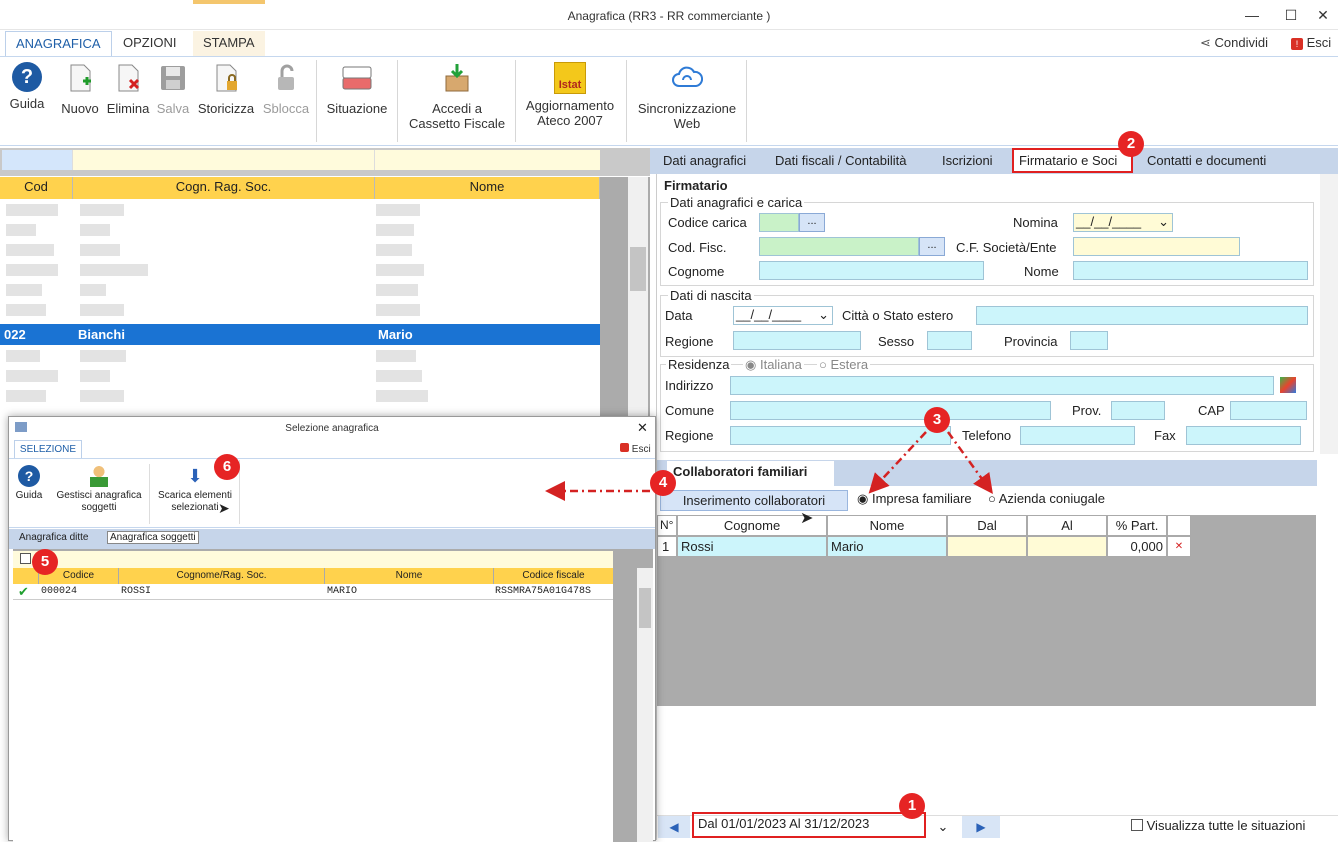 This screenshot has width=1338, height=842. Describe the element at coordinates (227, 467) in the screenshot. I see `badge-6: 6` at that location.